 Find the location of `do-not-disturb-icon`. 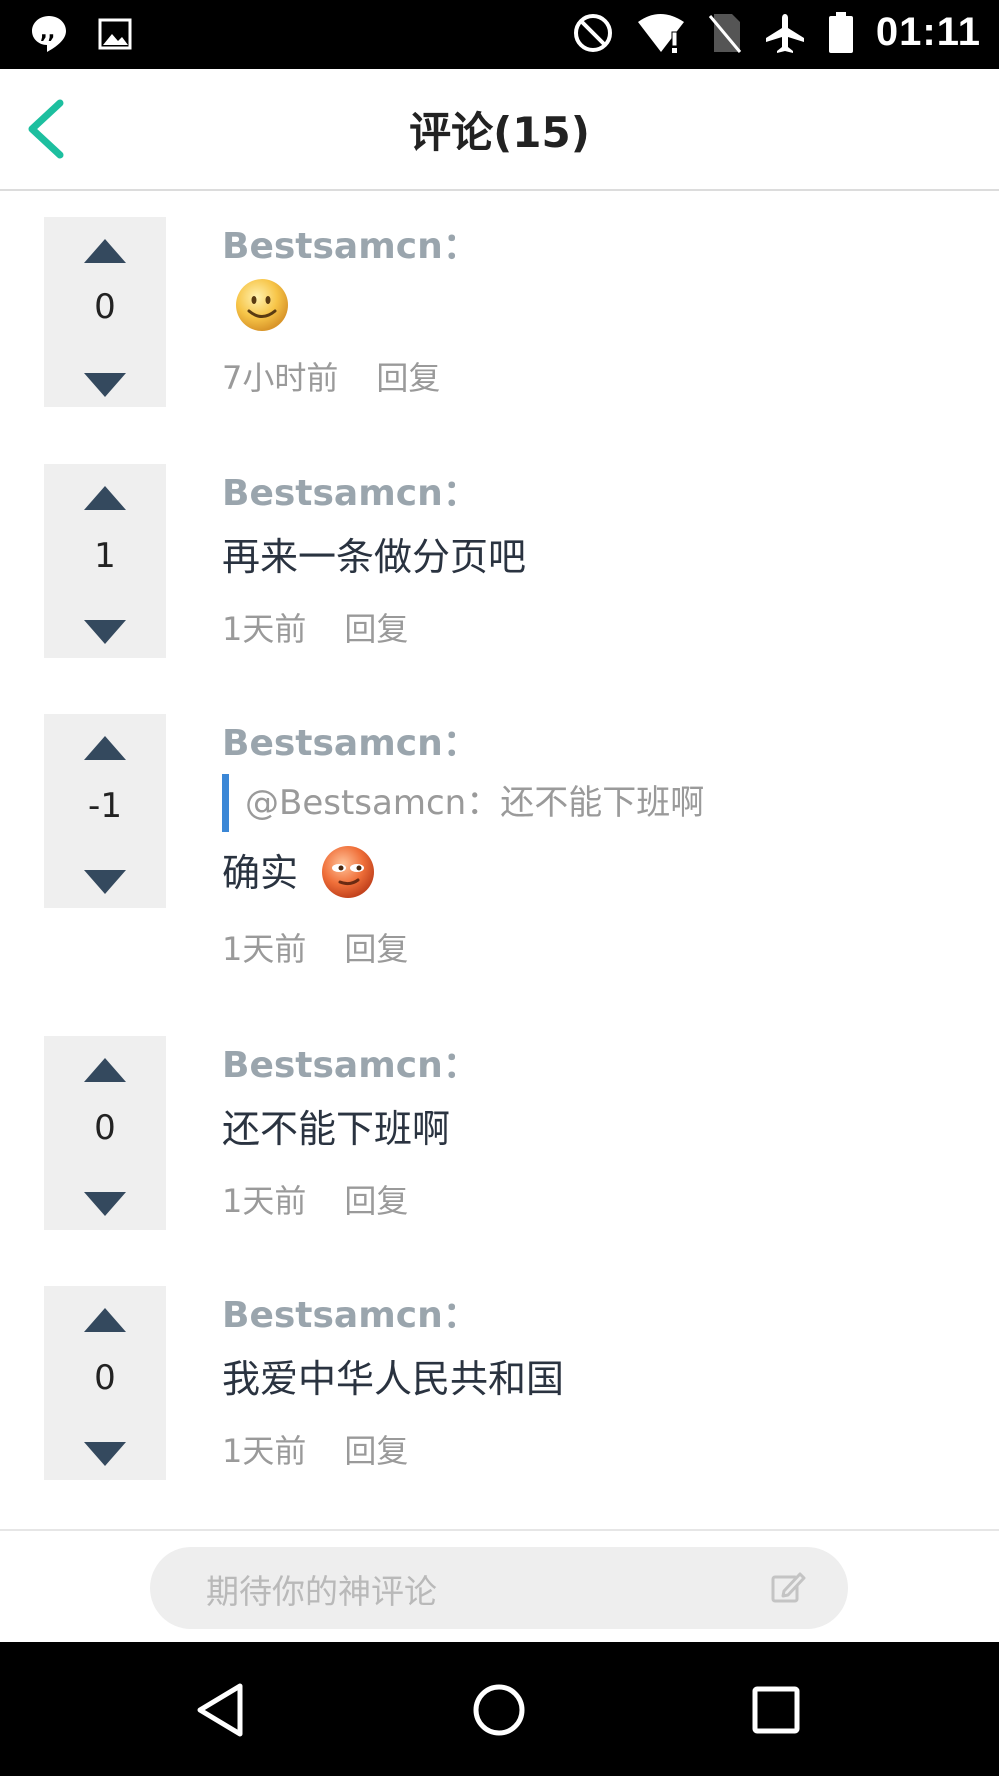

do-not-disturb-icon is located at coordinates (592, 32).